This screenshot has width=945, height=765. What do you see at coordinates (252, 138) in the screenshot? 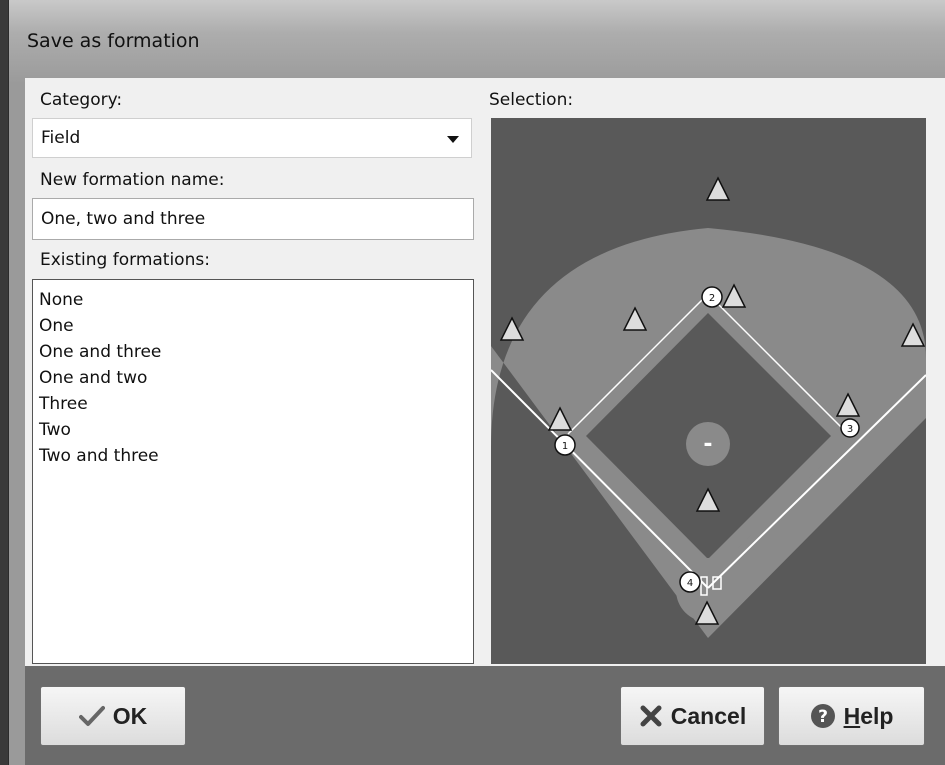
I see `category-dropdown: Field` at bounding box center [252, 138].